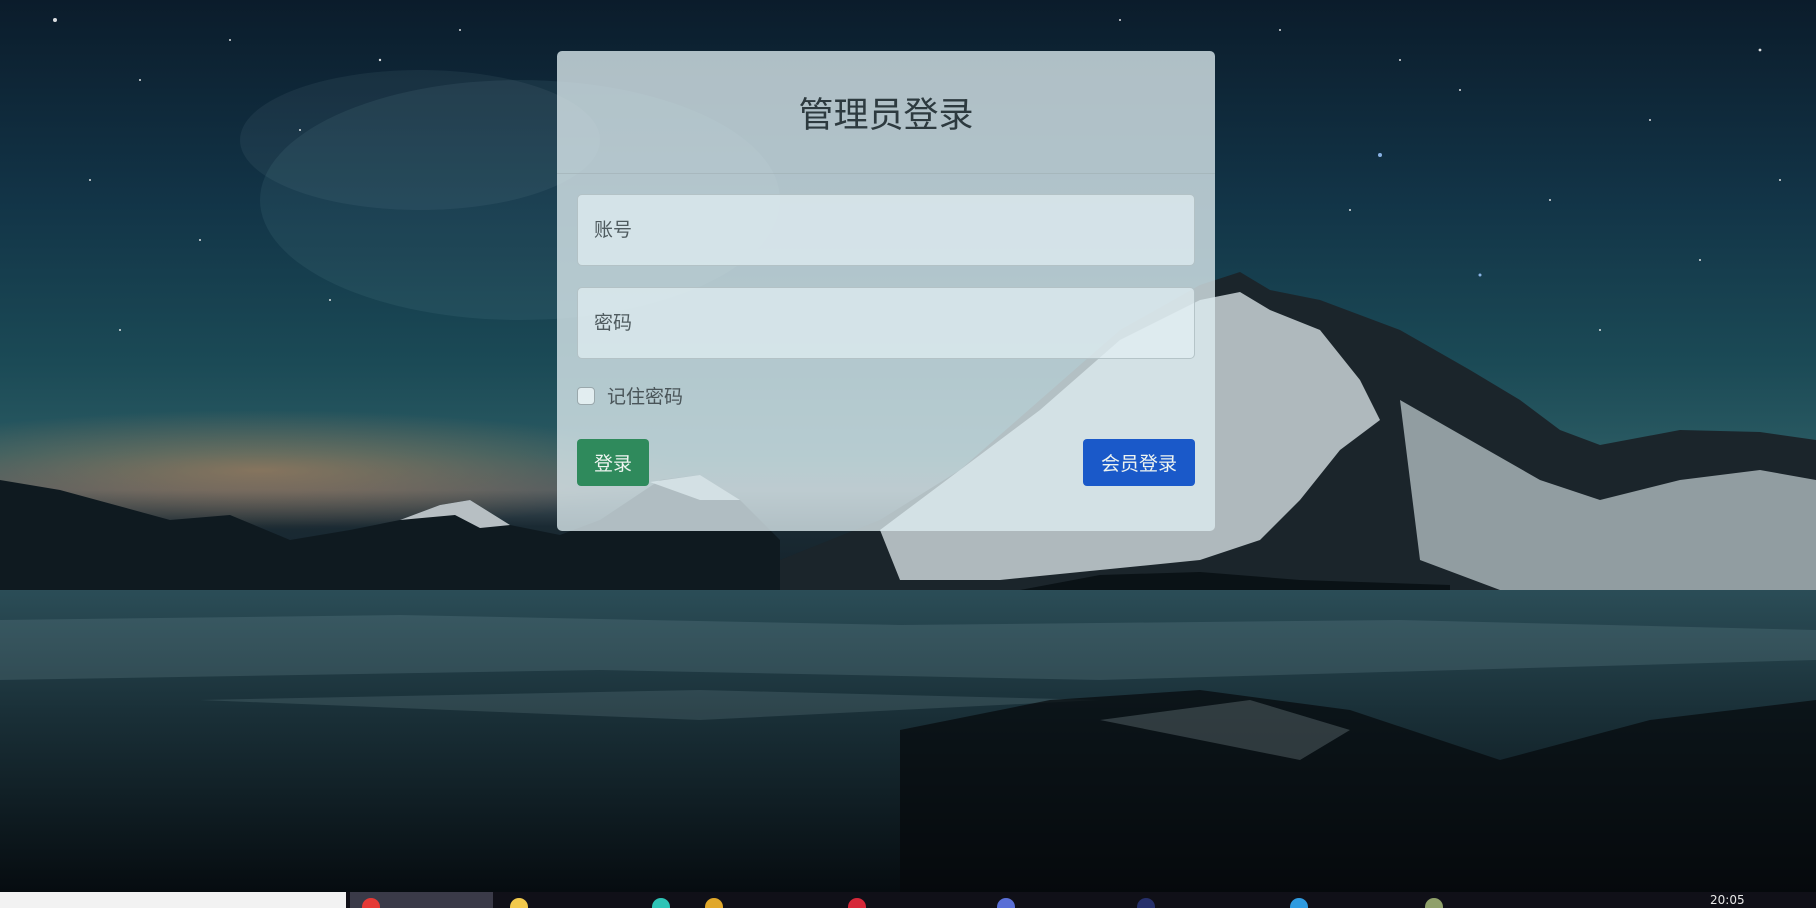  Describe the element at coordinates (857, 903) in the screenshot. I see `app-icon-red` at that location.